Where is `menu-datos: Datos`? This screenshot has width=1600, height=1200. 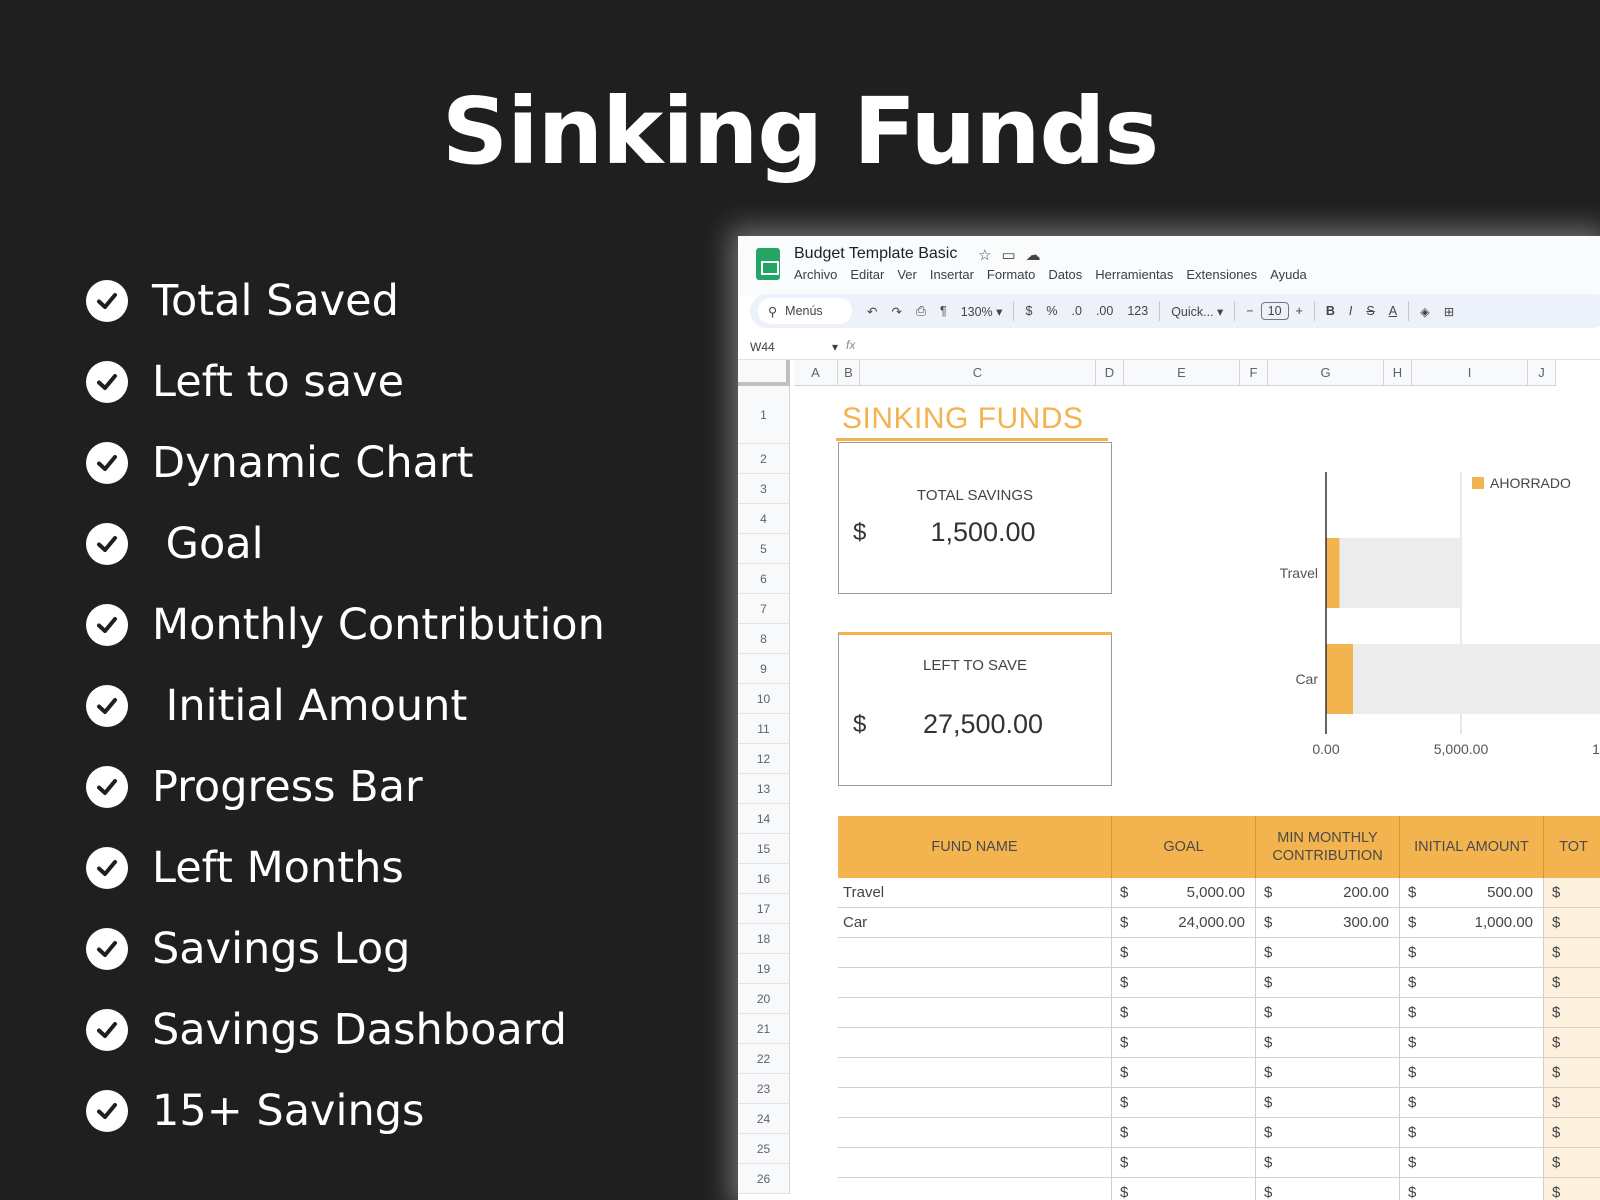
menu-datos: Datos is located at coordinates (1065, 274).